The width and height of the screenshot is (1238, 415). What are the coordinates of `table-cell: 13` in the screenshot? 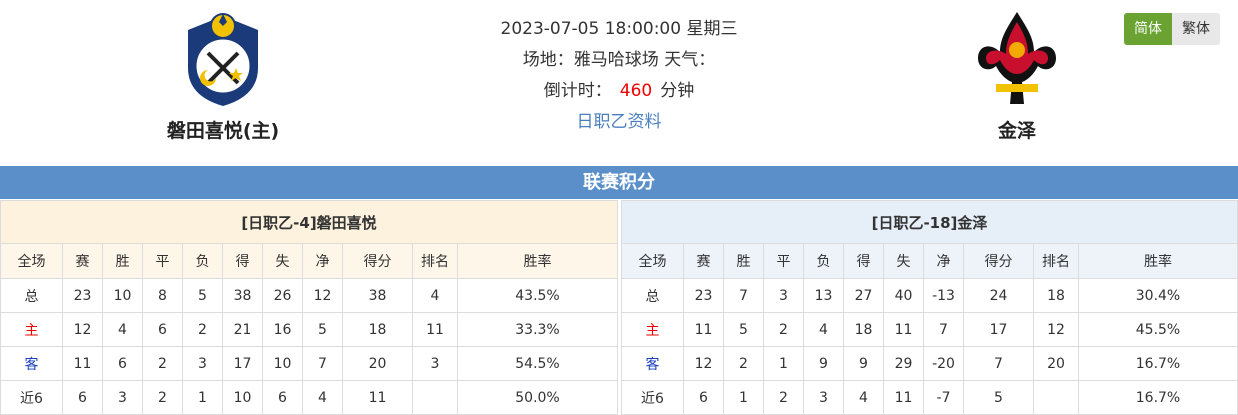 It's located at (823, 295).